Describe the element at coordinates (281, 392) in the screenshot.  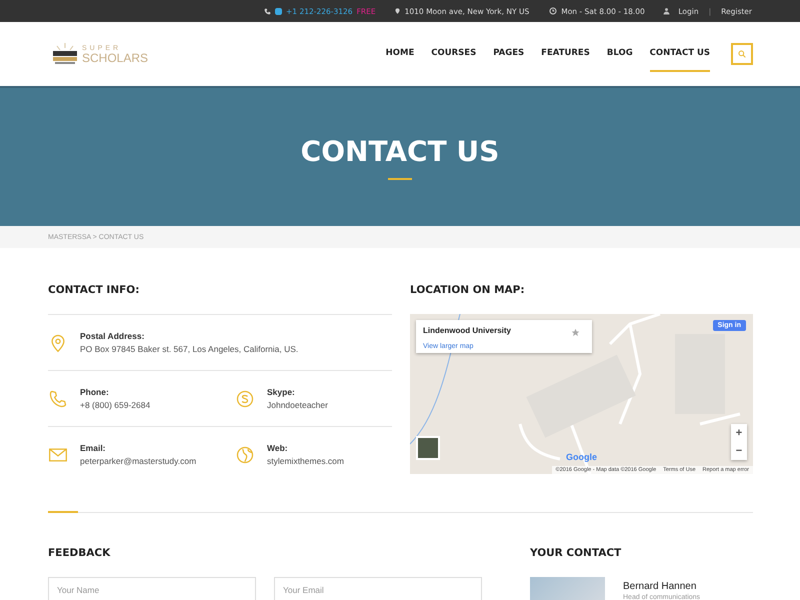
I see `contact-label: Skype:` at that location.